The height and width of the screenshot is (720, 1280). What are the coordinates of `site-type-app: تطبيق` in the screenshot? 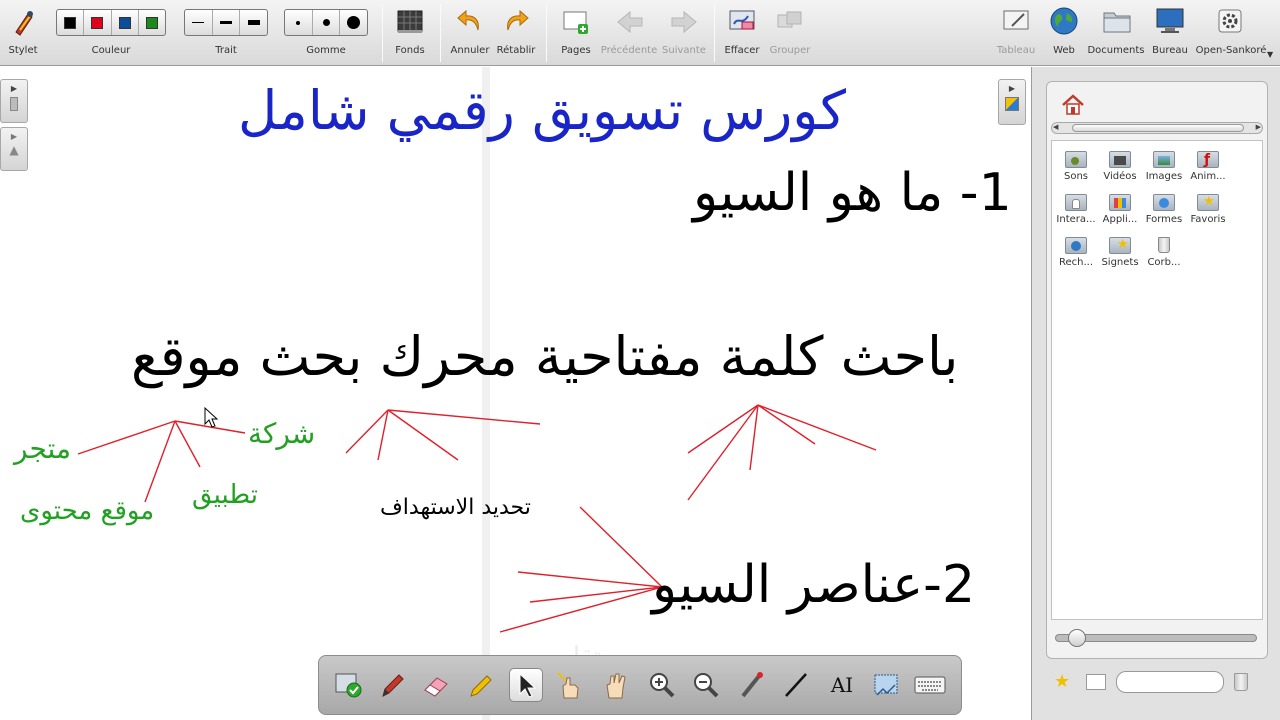 It's located at (225, 495).